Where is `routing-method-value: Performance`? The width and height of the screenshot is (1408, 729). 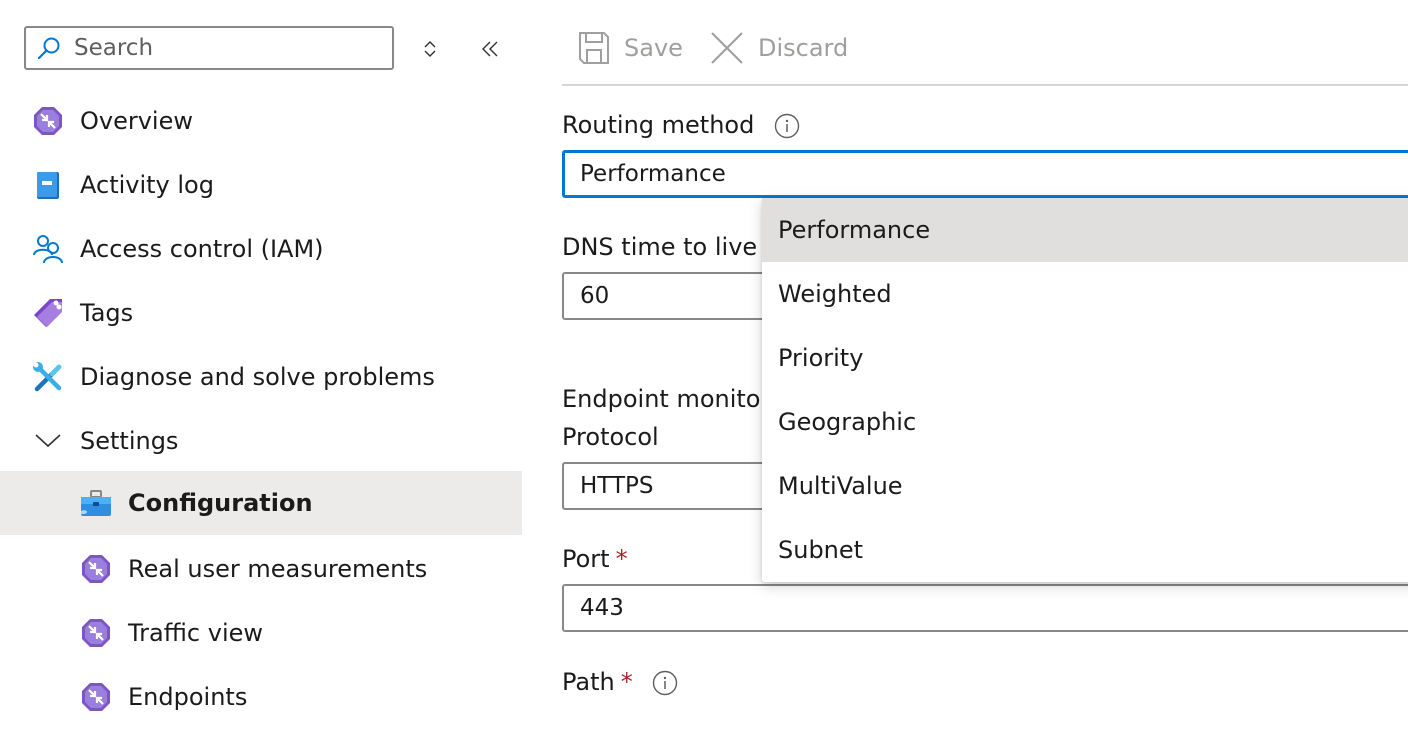 routing-method-value: Performance is located at coordinates (653, 174).